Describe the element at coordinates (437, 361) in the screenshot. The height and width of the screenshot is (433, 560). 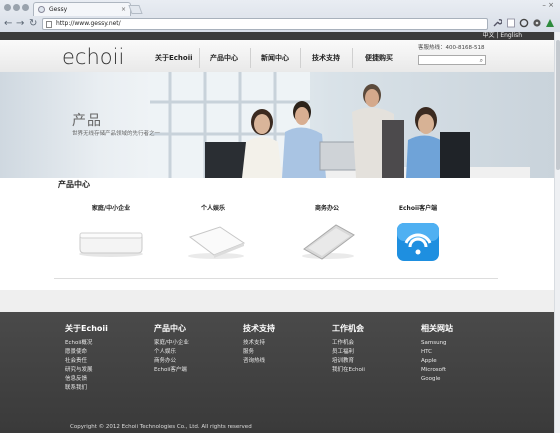
I see `footer-link: Apple` at that location.